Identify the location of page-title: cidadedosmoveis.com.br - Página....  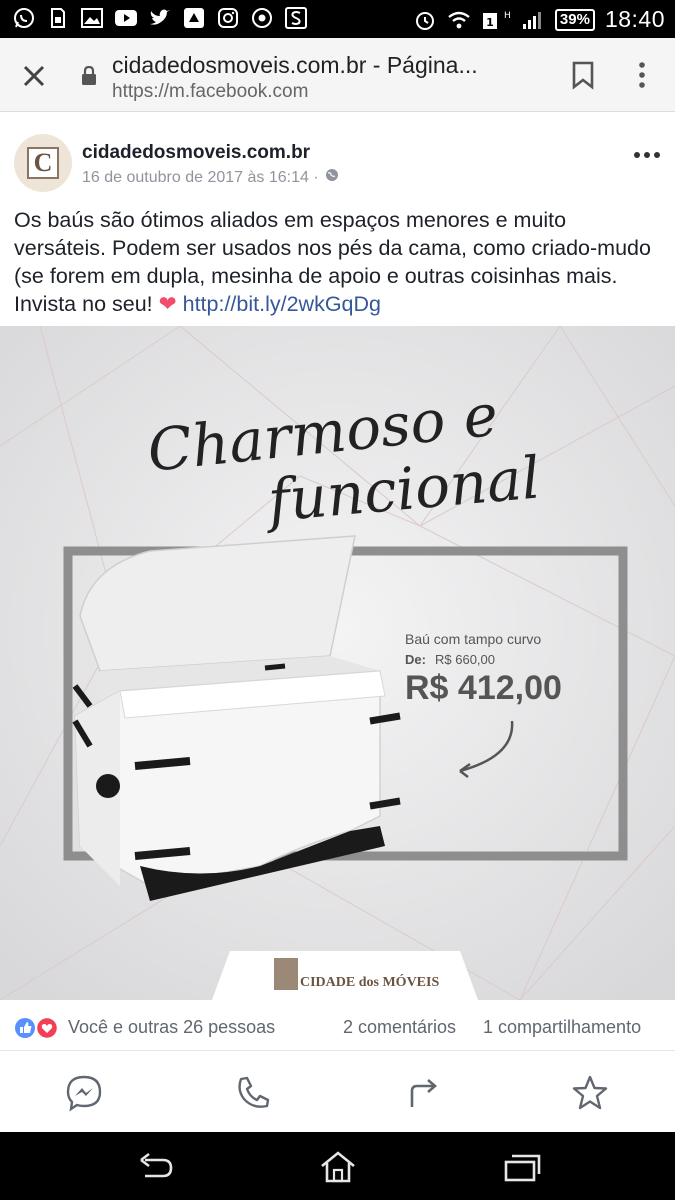
(295, 65).